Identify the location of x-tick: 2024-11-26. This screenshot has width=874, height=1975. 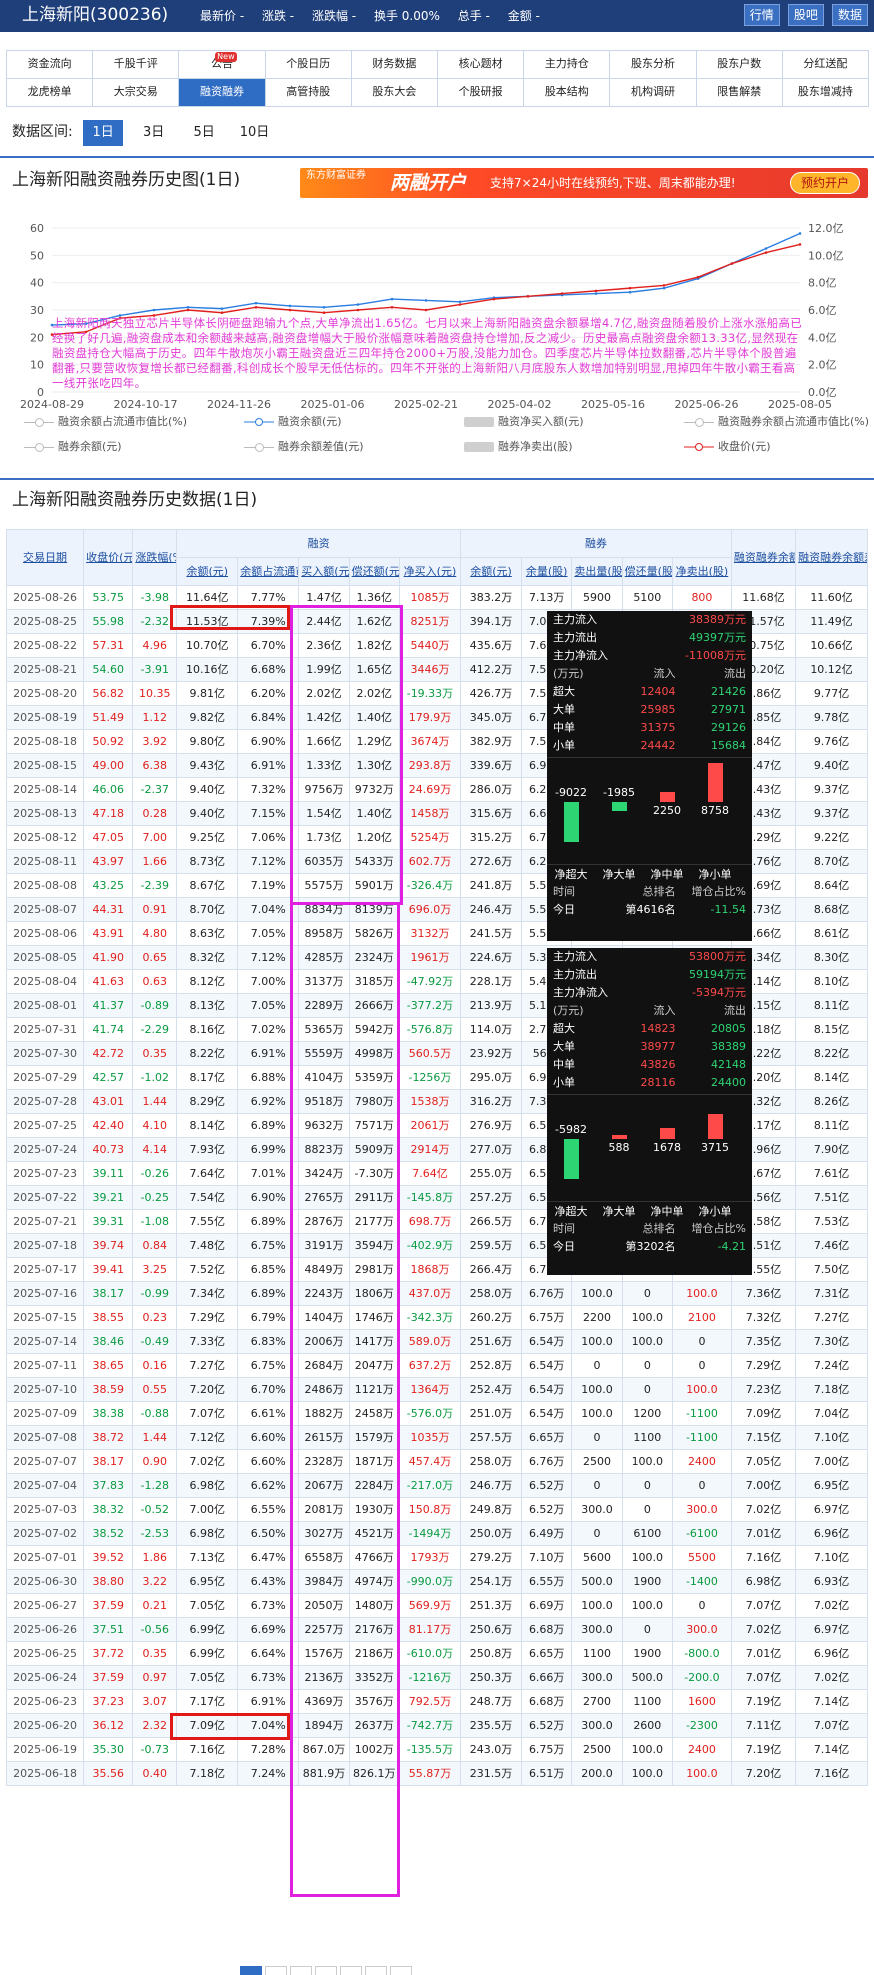
(239, 404).